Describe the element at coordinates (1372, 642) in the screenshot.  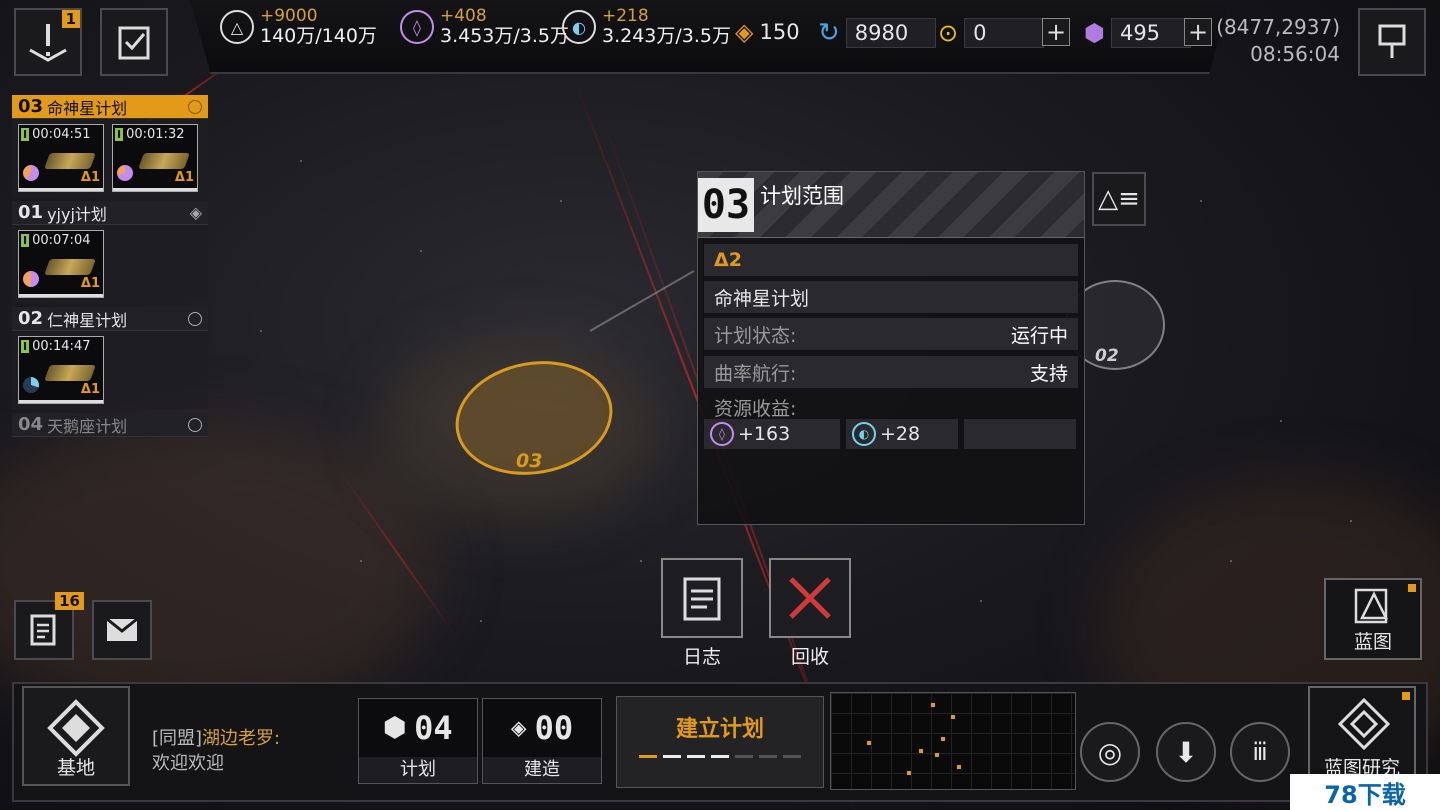
I see `blueprint-label: 蓝图` at that location.